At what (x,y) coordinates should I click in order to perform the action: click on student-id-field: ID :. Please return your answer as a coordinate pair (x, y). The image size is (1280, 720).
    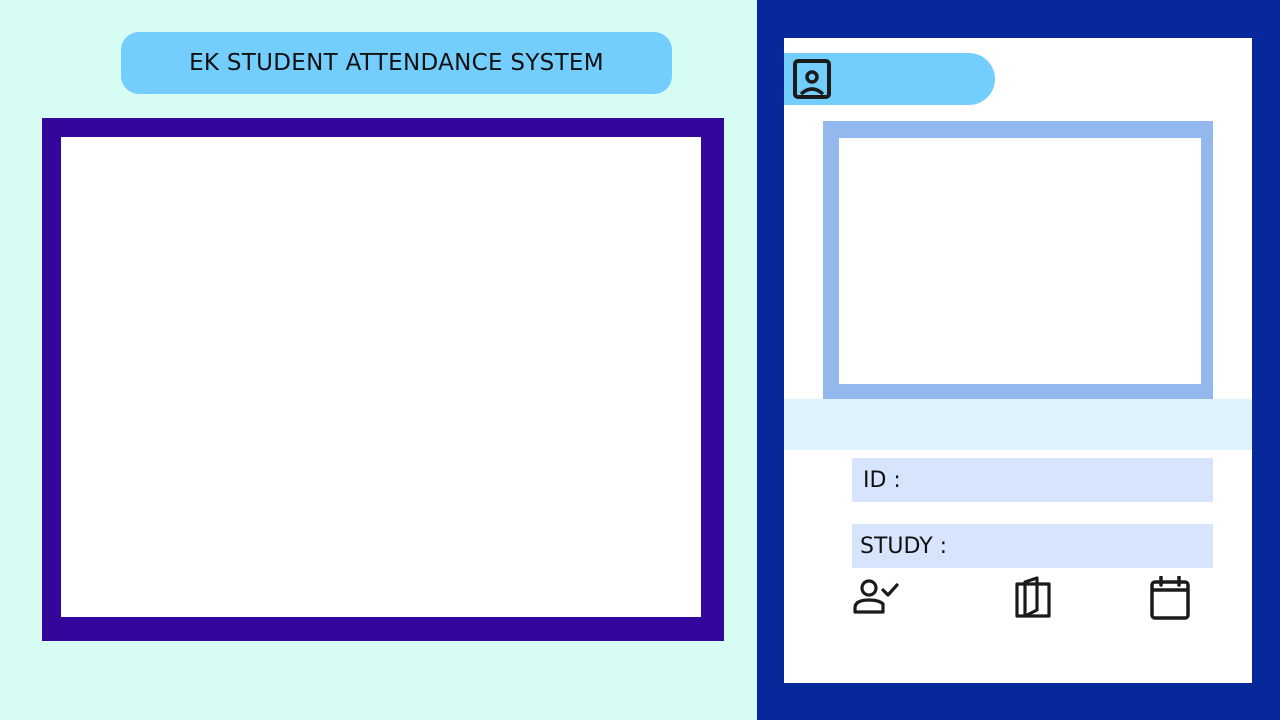
    Looking at the image, I should click on (1032, 480).